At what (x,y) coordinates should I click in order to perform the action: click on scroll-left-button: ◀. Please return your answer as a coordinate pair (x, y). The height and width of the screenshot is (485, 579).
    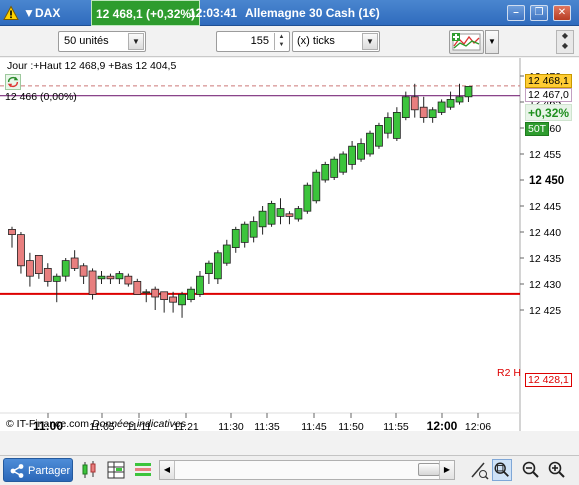
    Looking at the image, I should click on (167, 470).